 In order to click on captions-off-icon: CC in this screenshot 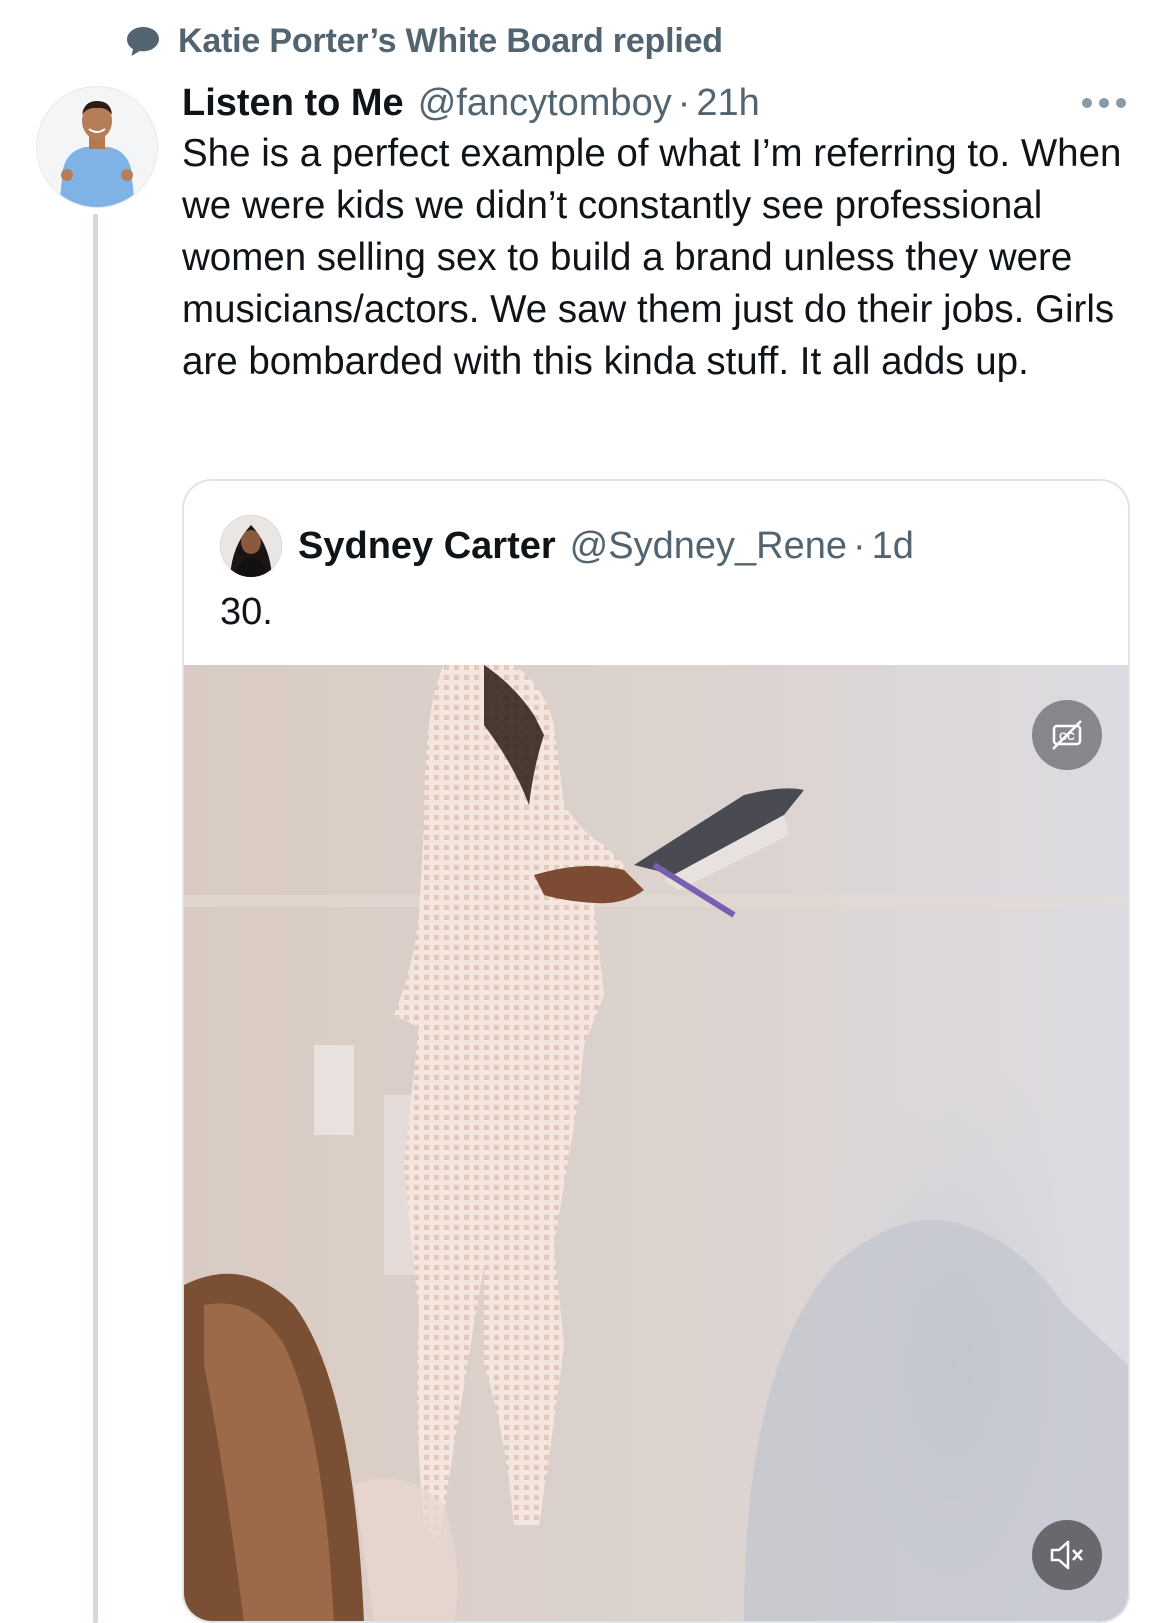, I will do `click(1067, 735)`.